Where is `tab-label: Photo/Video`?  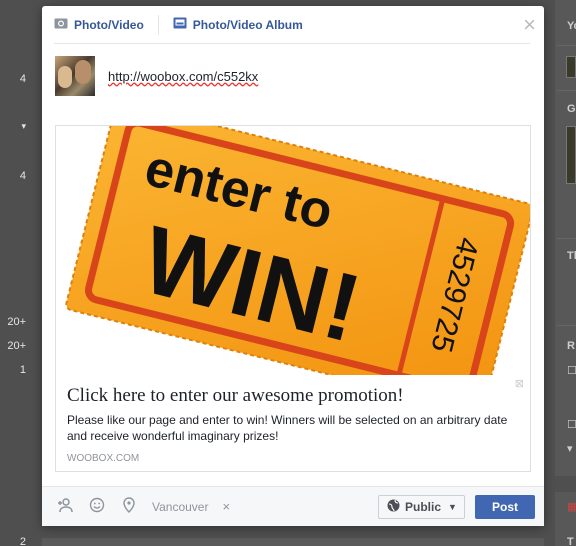
tab-label: Photo/Video is located at coordinates (109, 24).